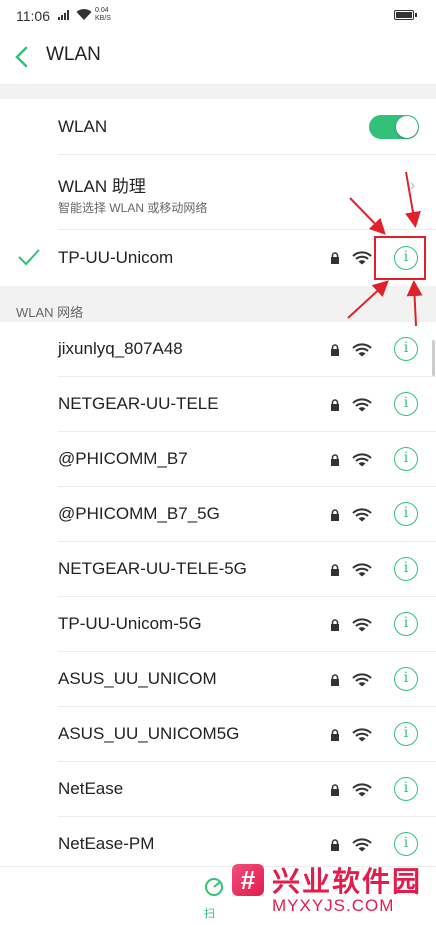  I want to click on section-title: WLAN 网络, so click(50, 312).